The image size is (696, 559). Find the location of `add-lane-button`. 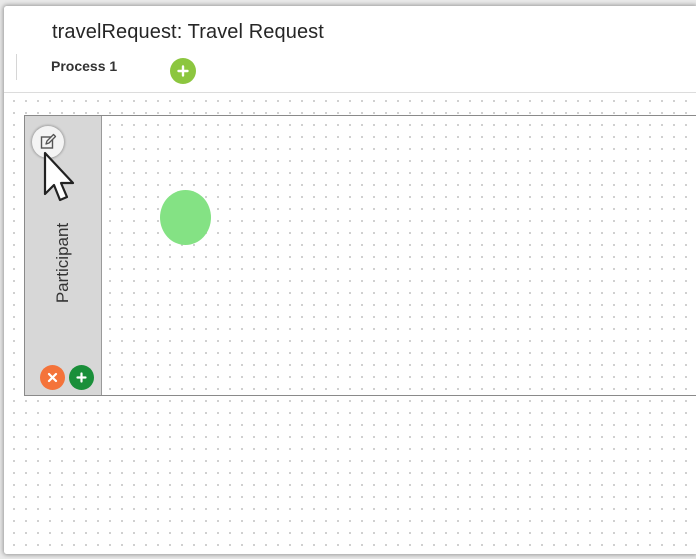

add-lane-button is located at coordinates (81, 377).